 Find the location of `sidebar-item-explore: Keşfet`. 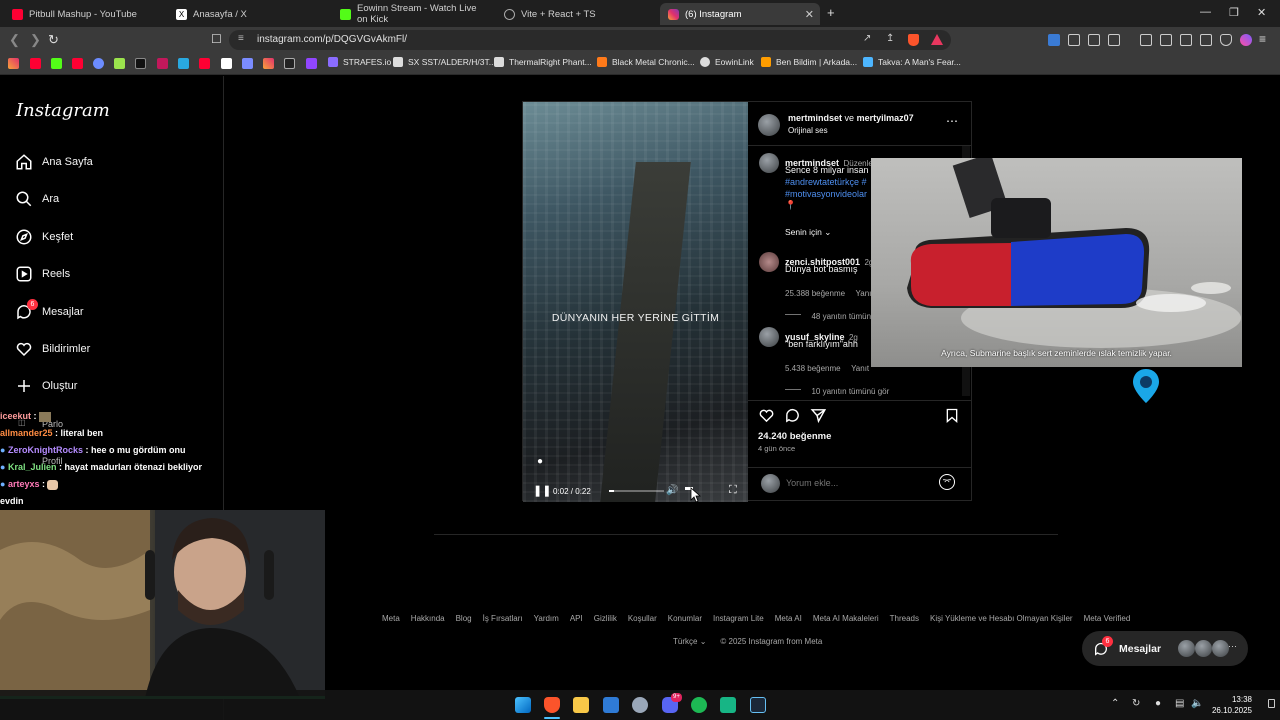

sidebar-item-explore: Keşfet is located at coordinates (43, 237).